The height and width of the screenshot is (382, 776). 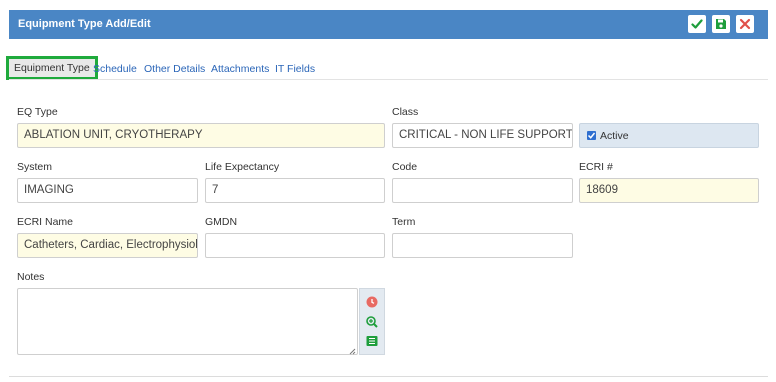 What do you see at coordinates (669, 135) in the screenshot?
I see `active-checkbox-container: Active` at bounding box center [669, 135].